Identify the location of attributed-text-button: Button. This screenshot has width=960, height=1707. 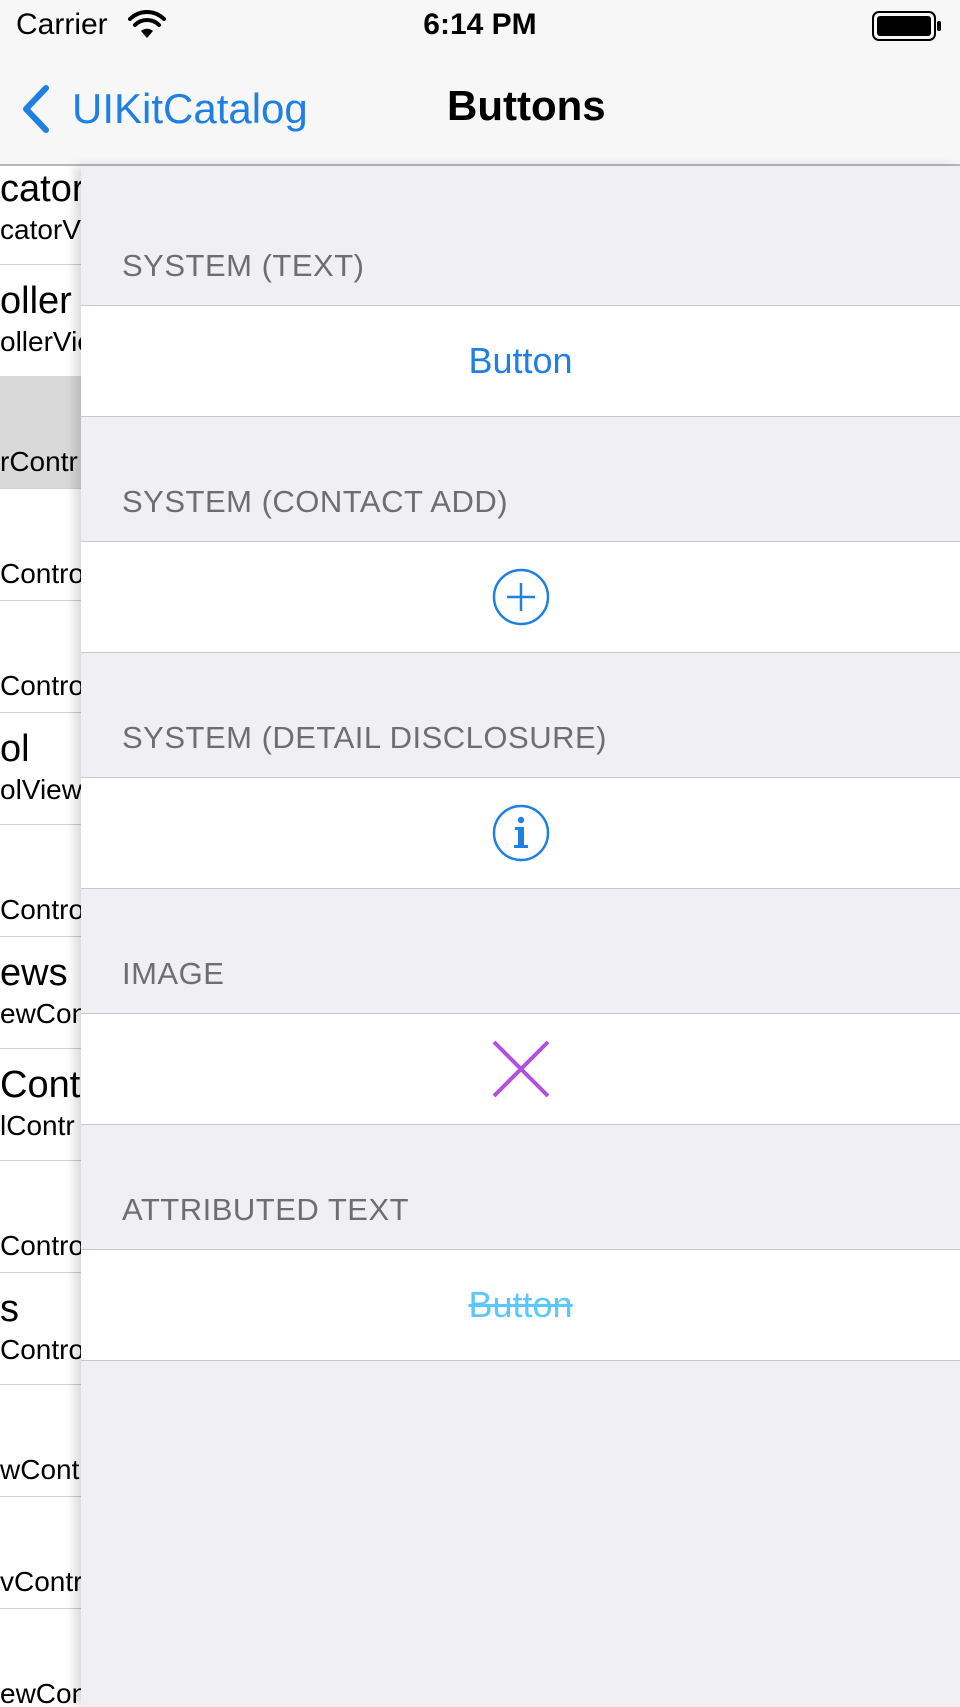
(520, 1305).